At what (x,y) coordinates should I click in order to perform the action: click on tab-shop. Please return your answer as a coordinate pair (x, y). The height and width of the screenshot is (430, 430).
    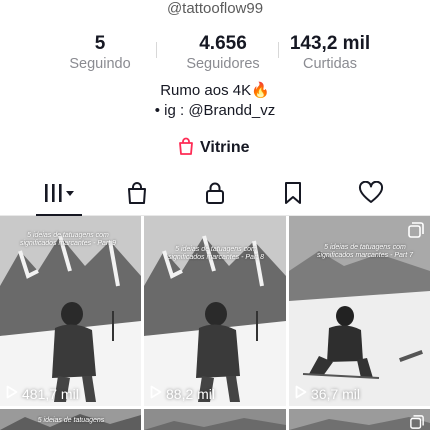
    Looking at the image, I should click on (137, 195).